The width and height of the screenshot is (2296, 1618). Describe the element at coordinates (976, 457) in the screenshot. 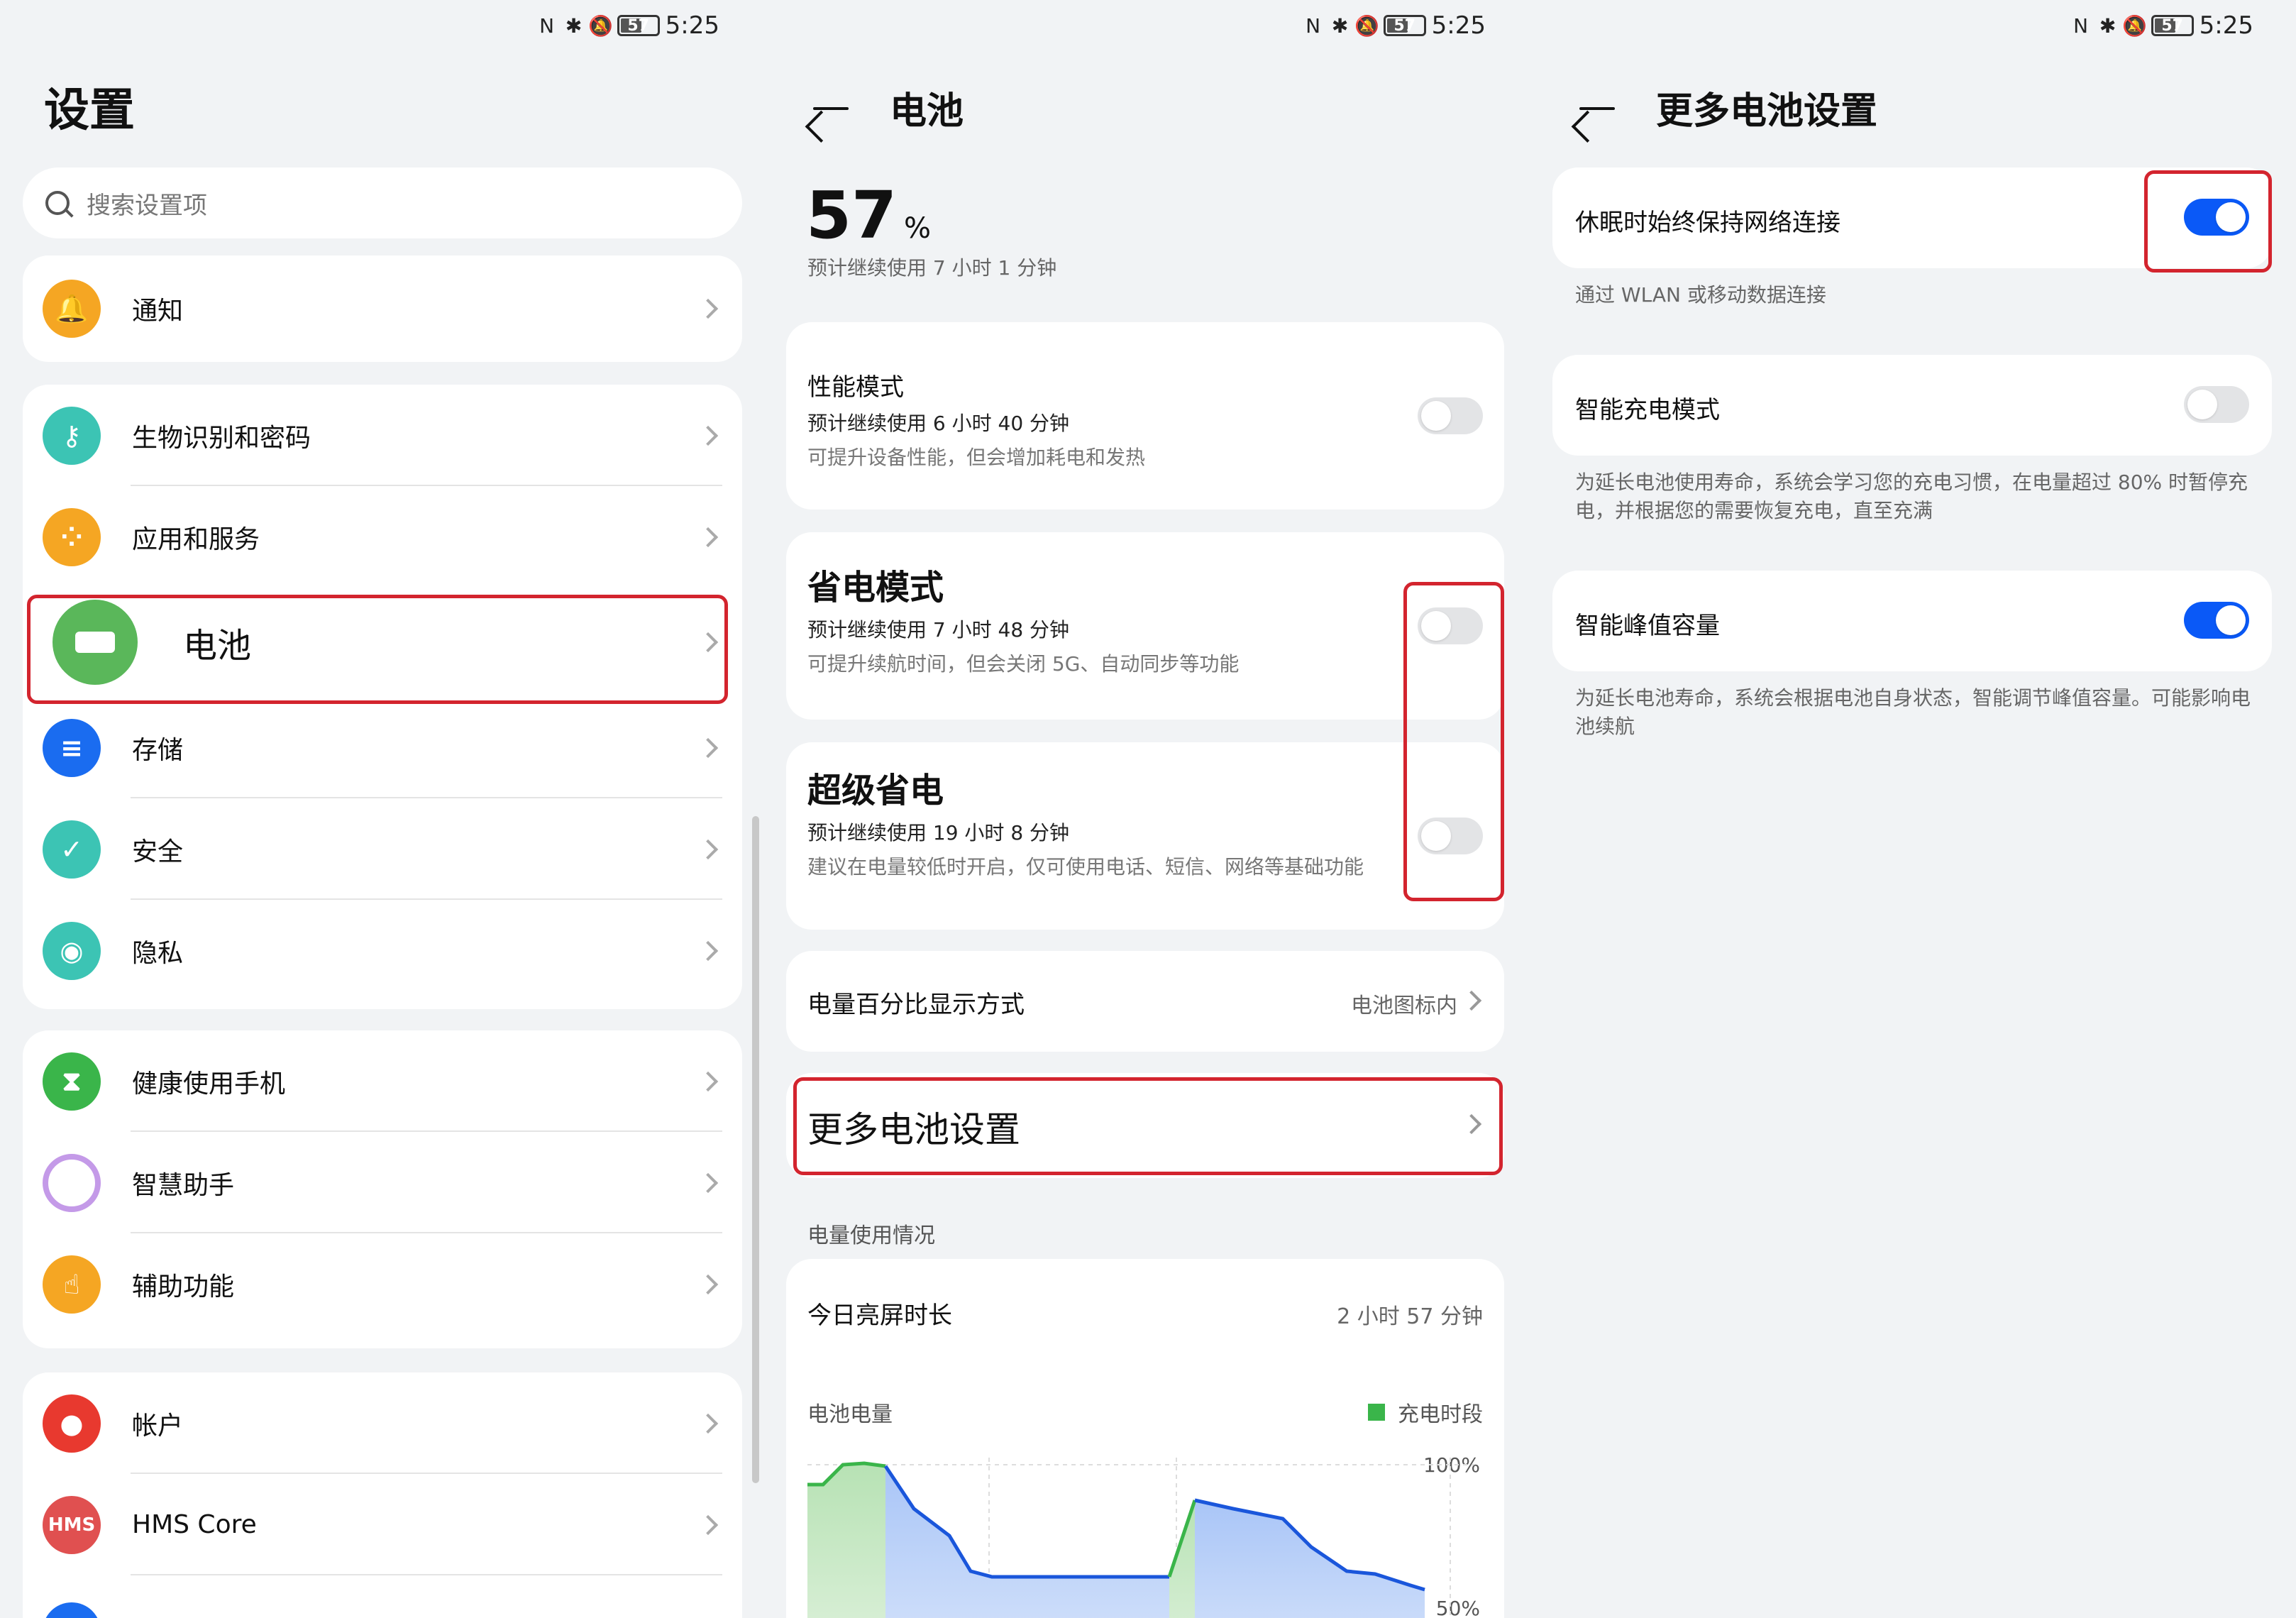

I see `performance-mode-desc: 可提升设备性能，但会增加耗电和发热` at that location.